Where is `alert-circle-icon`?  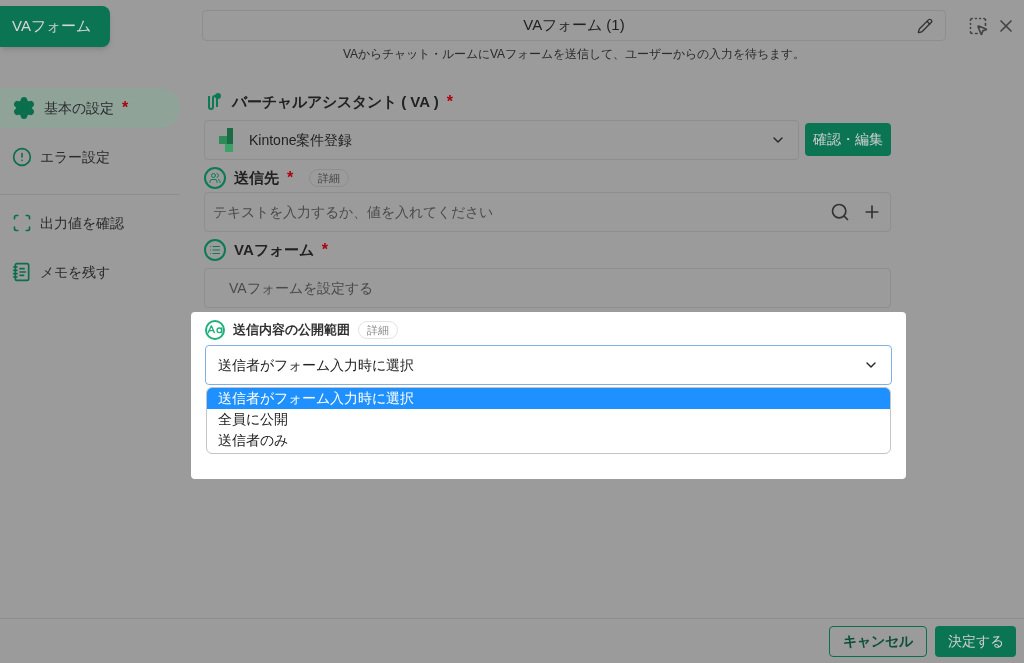 alert-circle-icon is located at coordinates (22, 157).